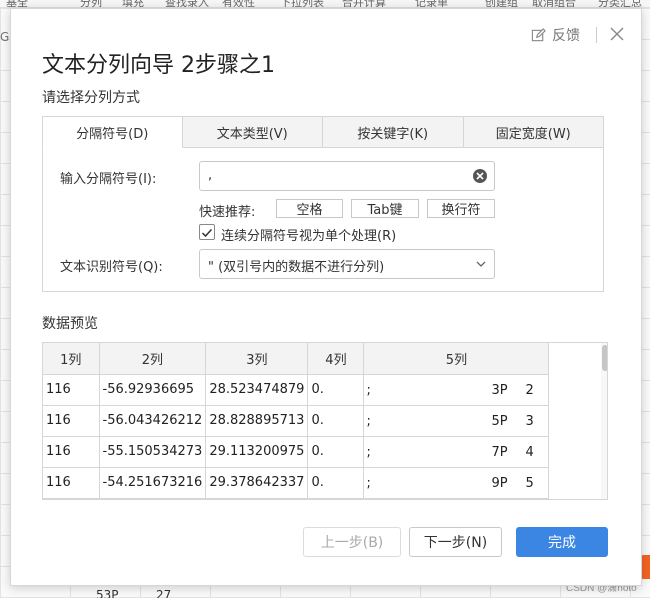  Describe the element at coordinates (257, 421) in the screenshot. I see `table-cell: 28.828895713` at that location.